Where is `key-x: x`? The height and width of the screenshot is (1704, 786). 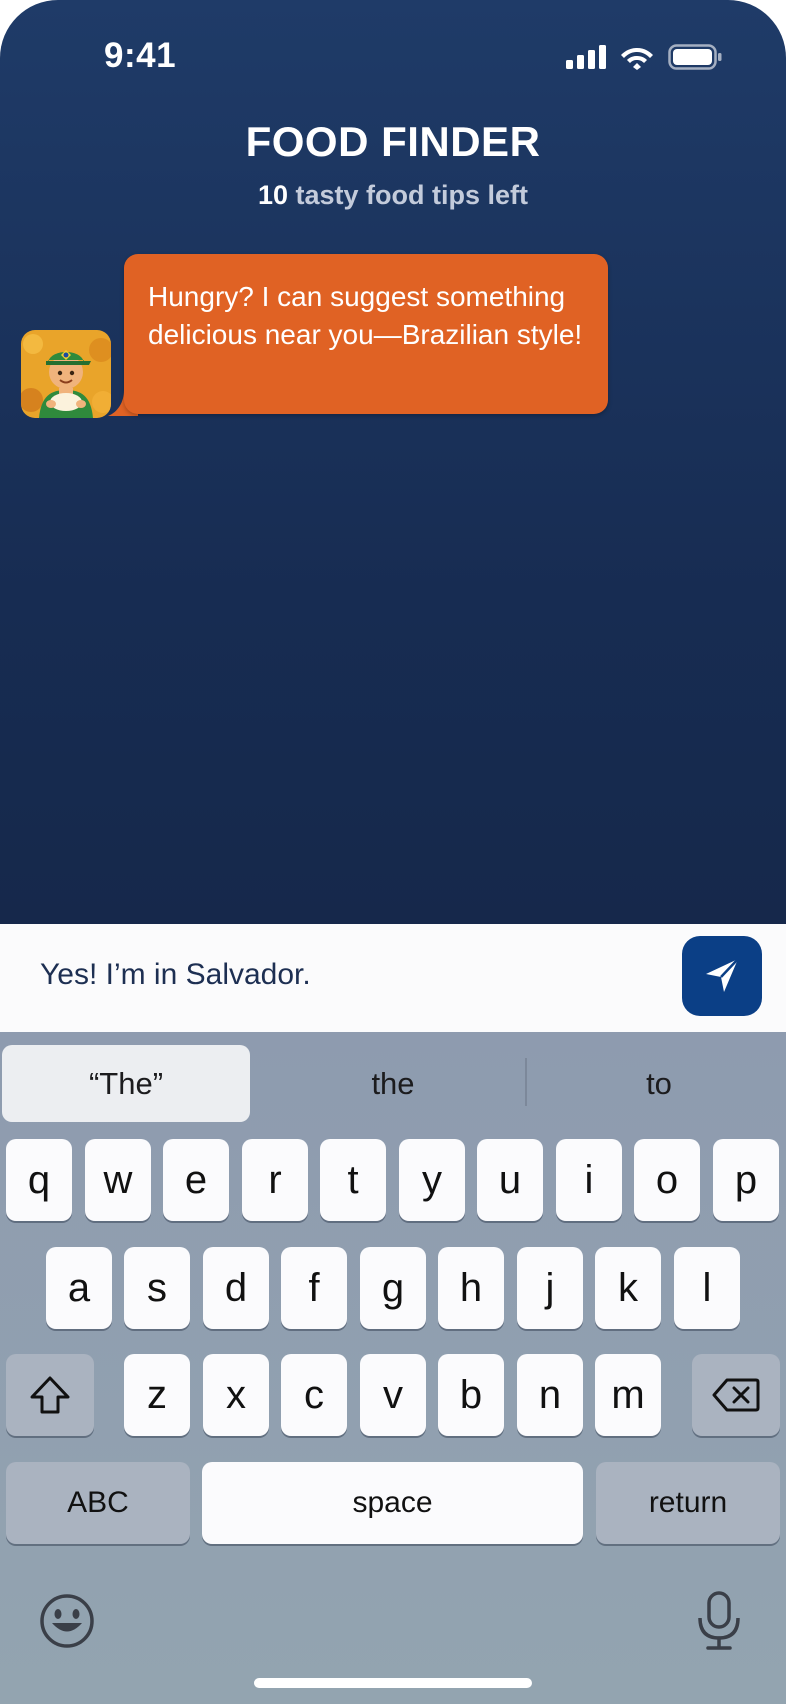
key-x: x is located at coordinates (236, 1395).